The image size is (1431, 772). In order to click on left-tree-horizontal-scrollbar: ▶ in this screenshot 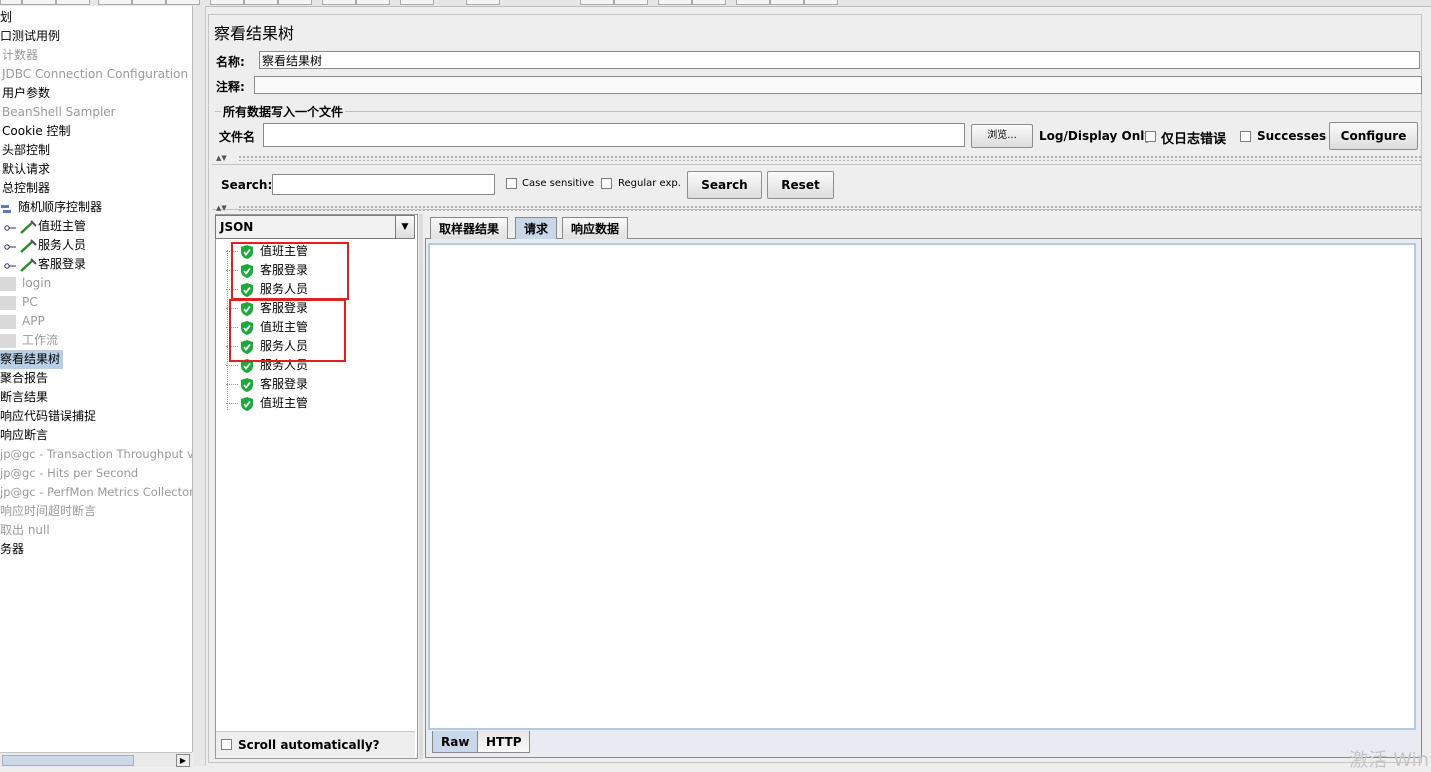, I will do `click(96, 759)`.